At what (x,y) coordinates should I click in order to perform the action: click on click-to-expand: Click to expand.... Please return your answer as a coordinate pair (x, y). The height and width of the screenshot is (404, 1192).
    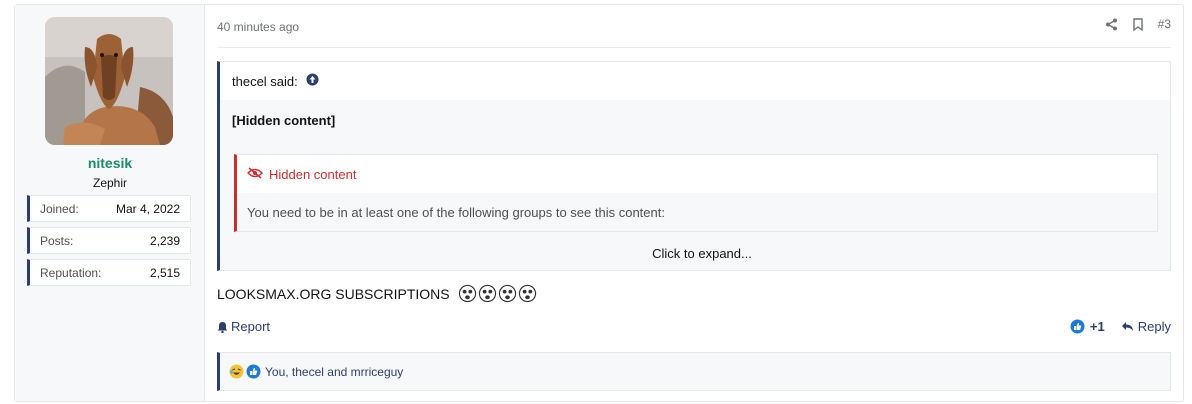
    Looking at the image, I should click on (702, 253).